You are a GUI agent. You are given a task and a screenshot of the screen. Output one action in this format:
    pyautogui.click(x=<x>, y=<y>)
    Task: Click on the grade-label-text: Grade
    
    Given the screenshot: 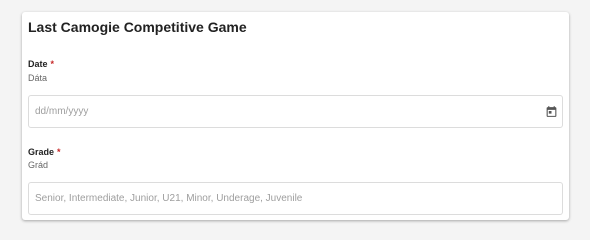 What is the action you would take?
    pyautogui.click(x=41, y=152)
    